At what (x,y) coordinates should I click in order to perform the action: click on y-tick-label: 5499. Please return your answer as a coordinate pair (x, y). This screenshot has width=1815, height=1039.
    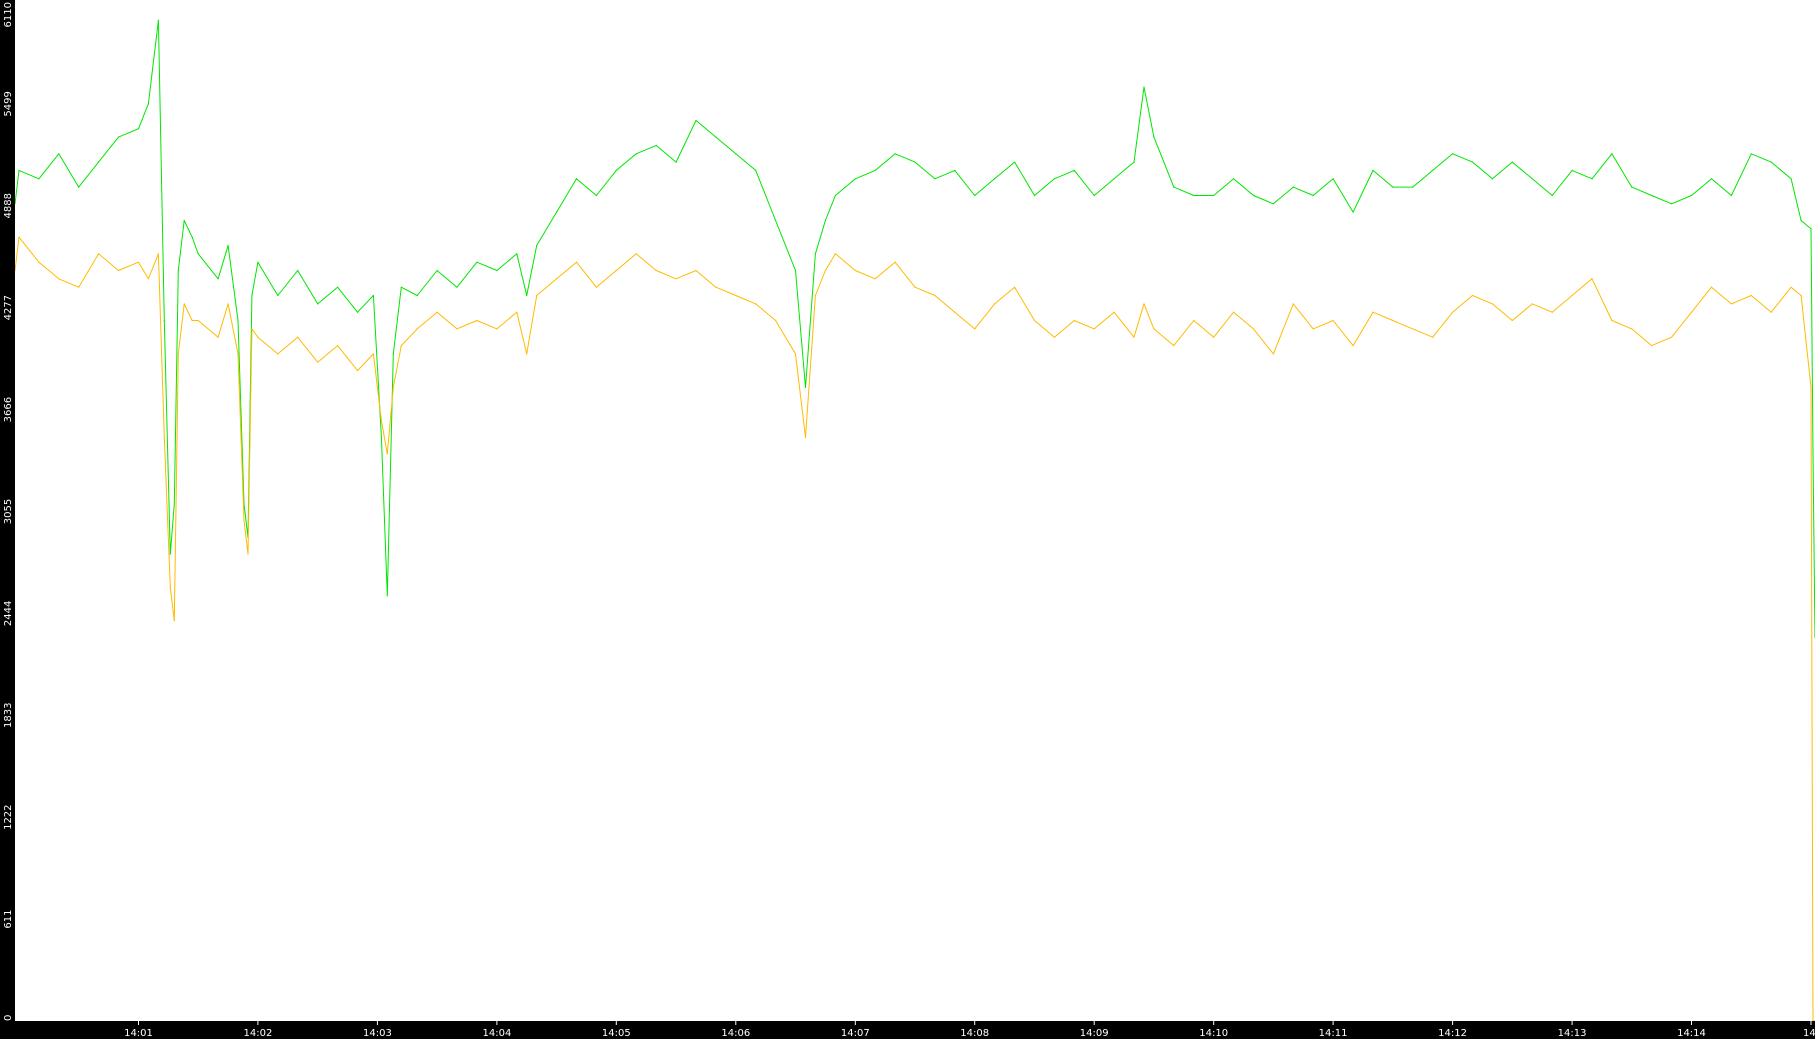
    Looking at the image, I should click on (8, 103).